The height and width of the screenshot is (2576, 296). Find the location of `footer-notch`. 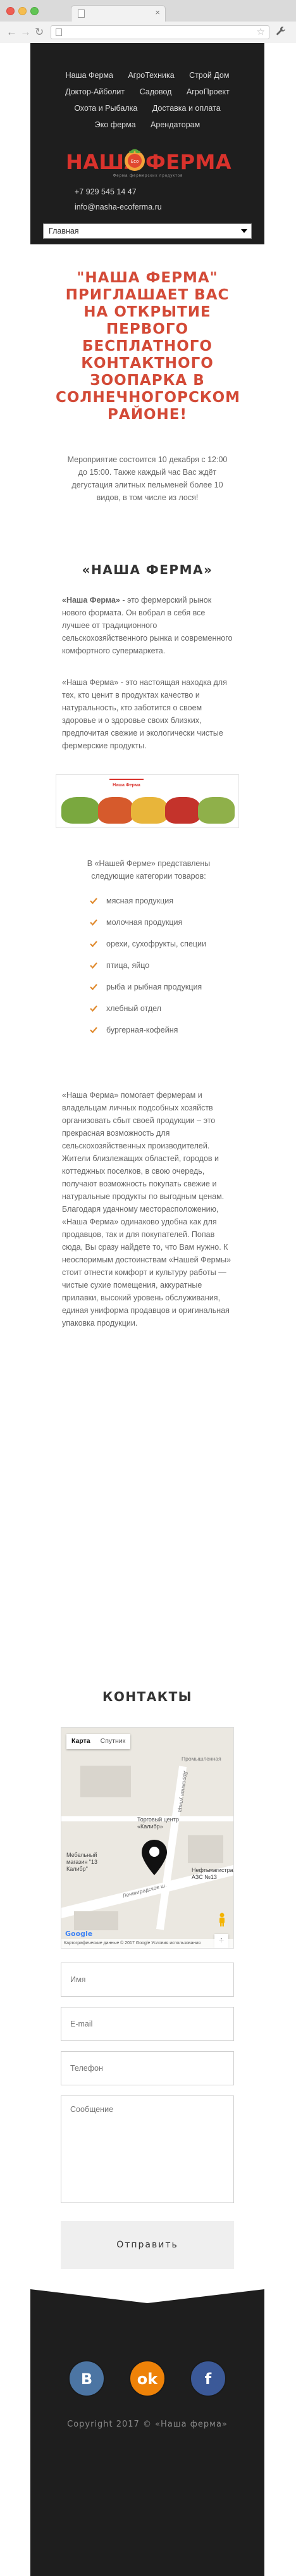

footer-notch is located at coordinates (147, 2296).